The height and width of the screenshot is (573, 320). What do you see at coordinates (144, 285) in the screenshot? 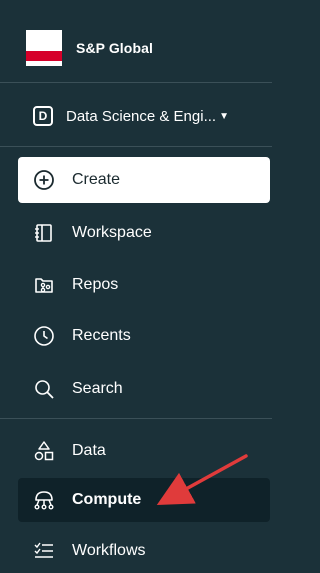
I see `nav-repos: Repos` at bounding box center [144, 285].